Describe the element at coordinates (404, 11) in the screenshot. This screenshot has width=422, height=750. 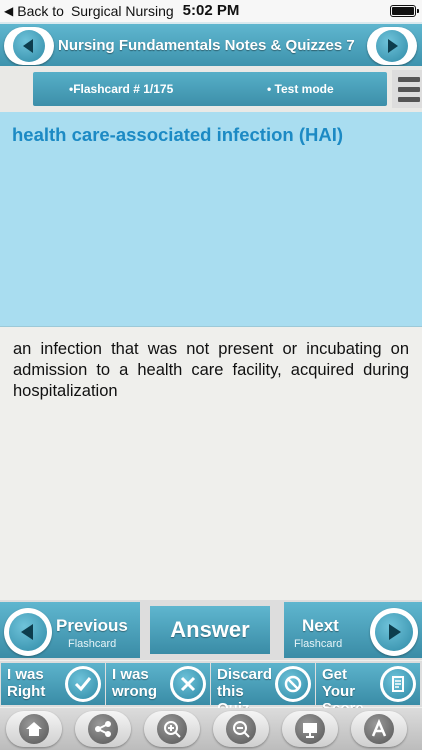
I see `battery-icon` at that location.